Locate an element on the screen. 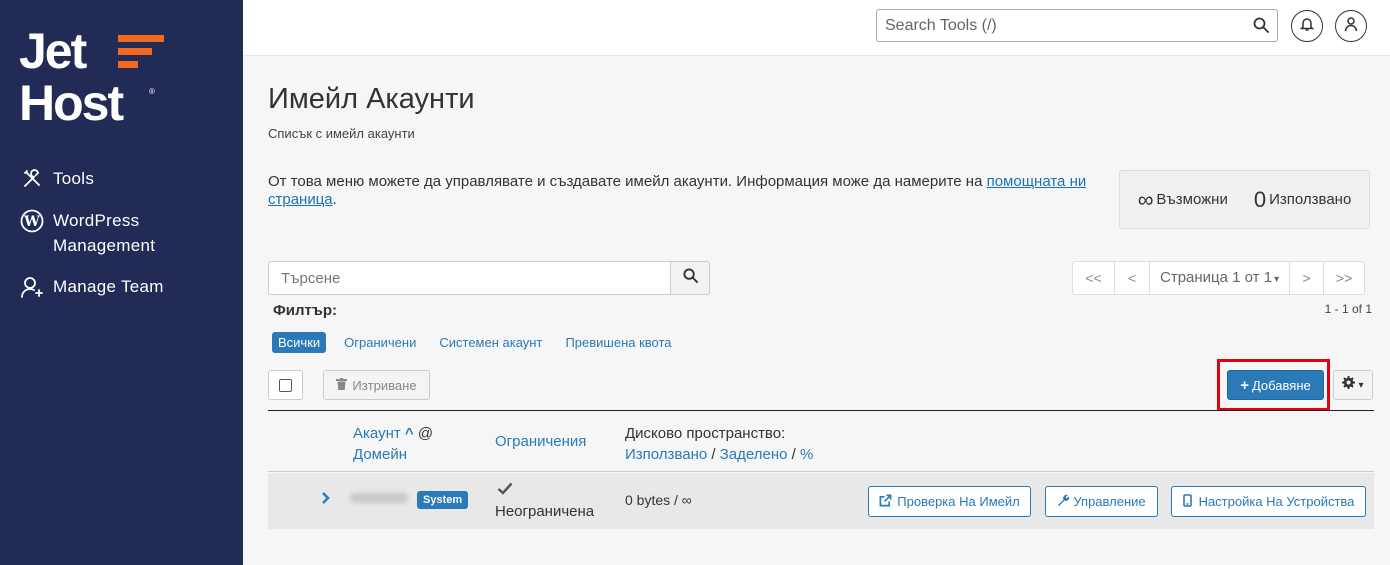  jethost-logo: Jet Host ® is located at coordinates (94, 77).